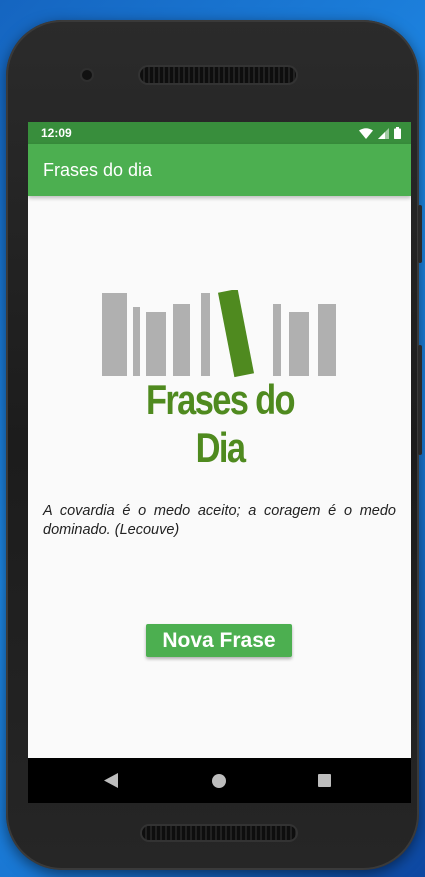 The height and width of the screenshot is (877, 425). What do you see at coordinates (218, 75) in the screenshot?
I see `top-speaker` at bounding box center [218, 75].